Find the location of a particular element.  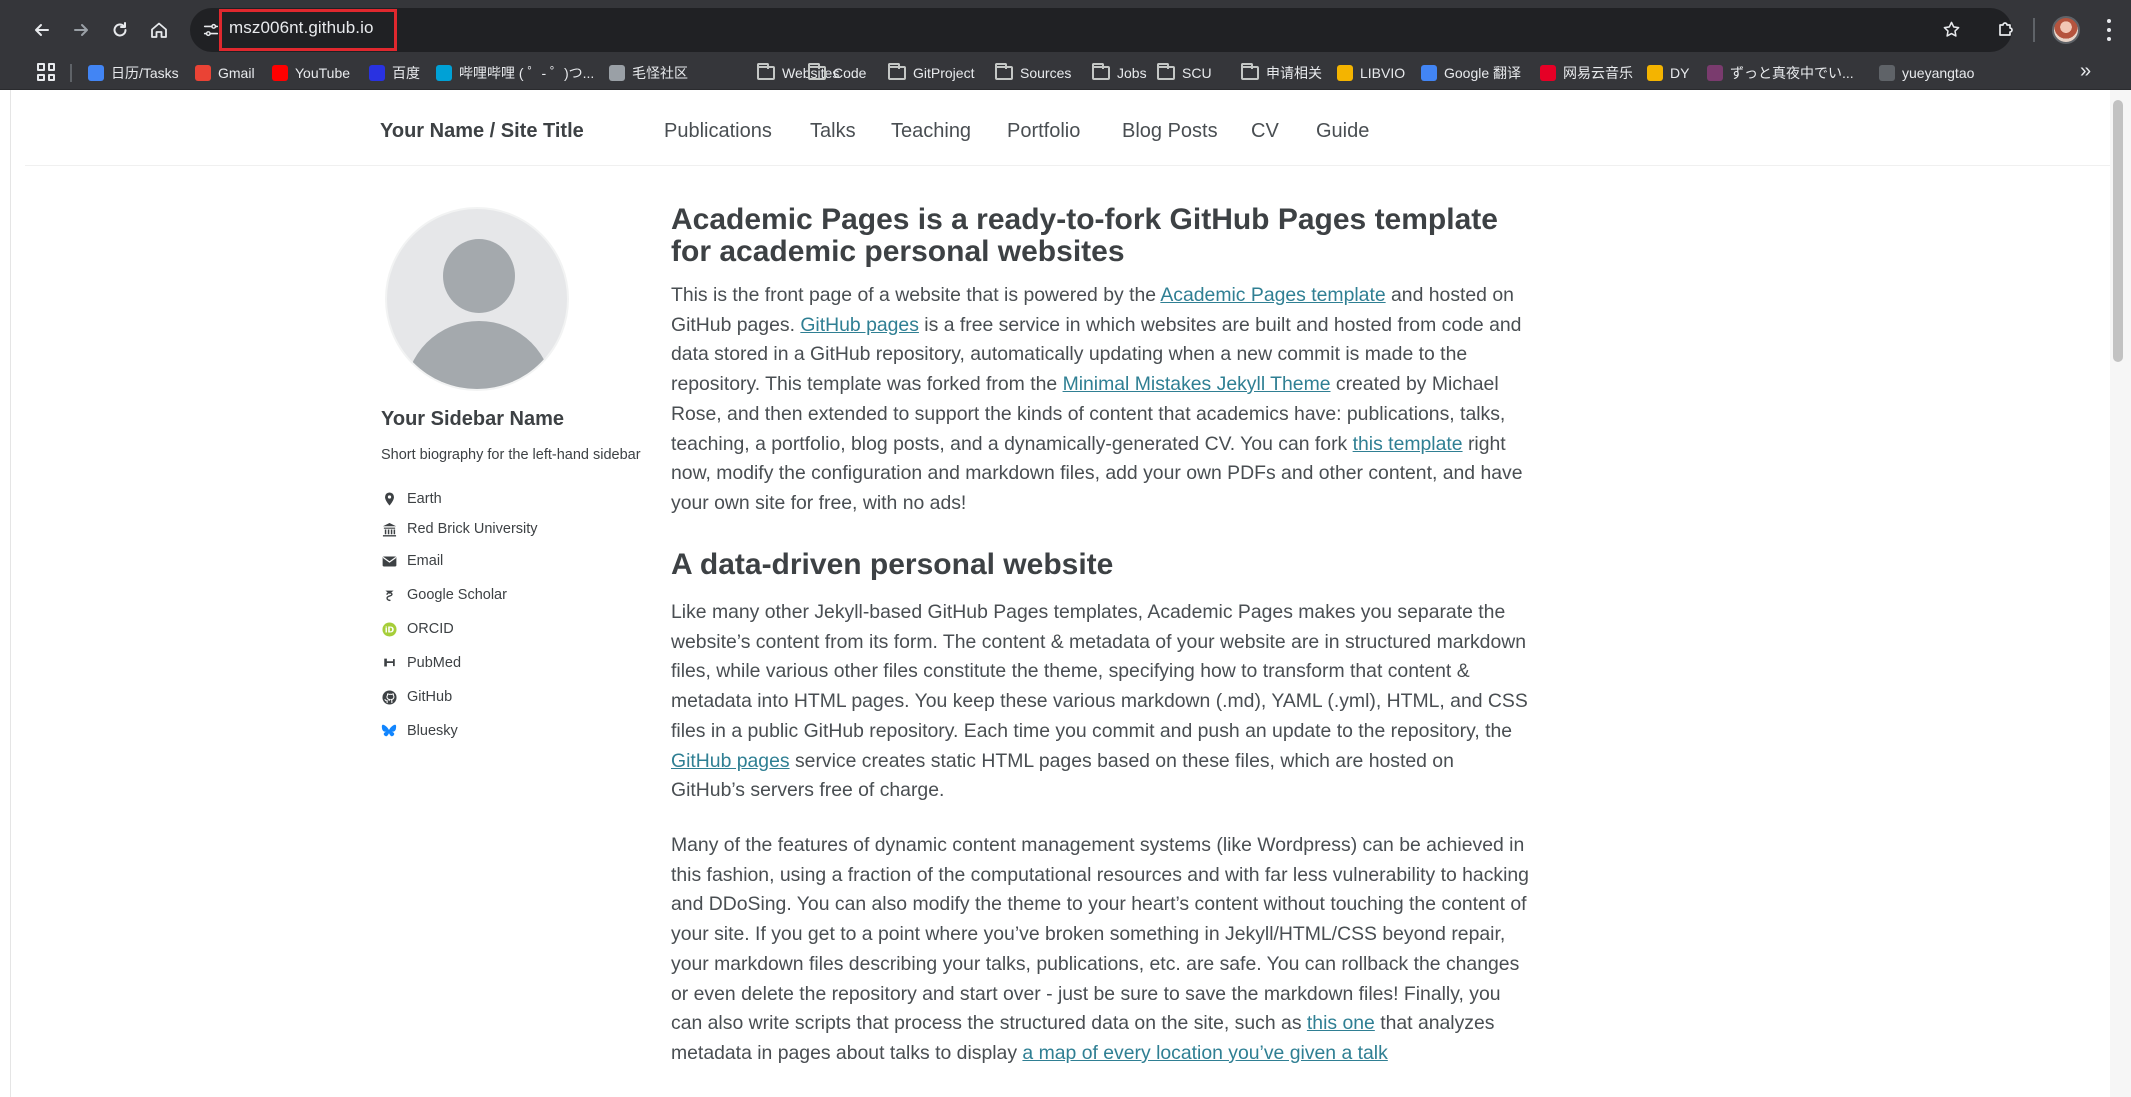

bookmark-item: Gmail is located at coordinates (225, 73).